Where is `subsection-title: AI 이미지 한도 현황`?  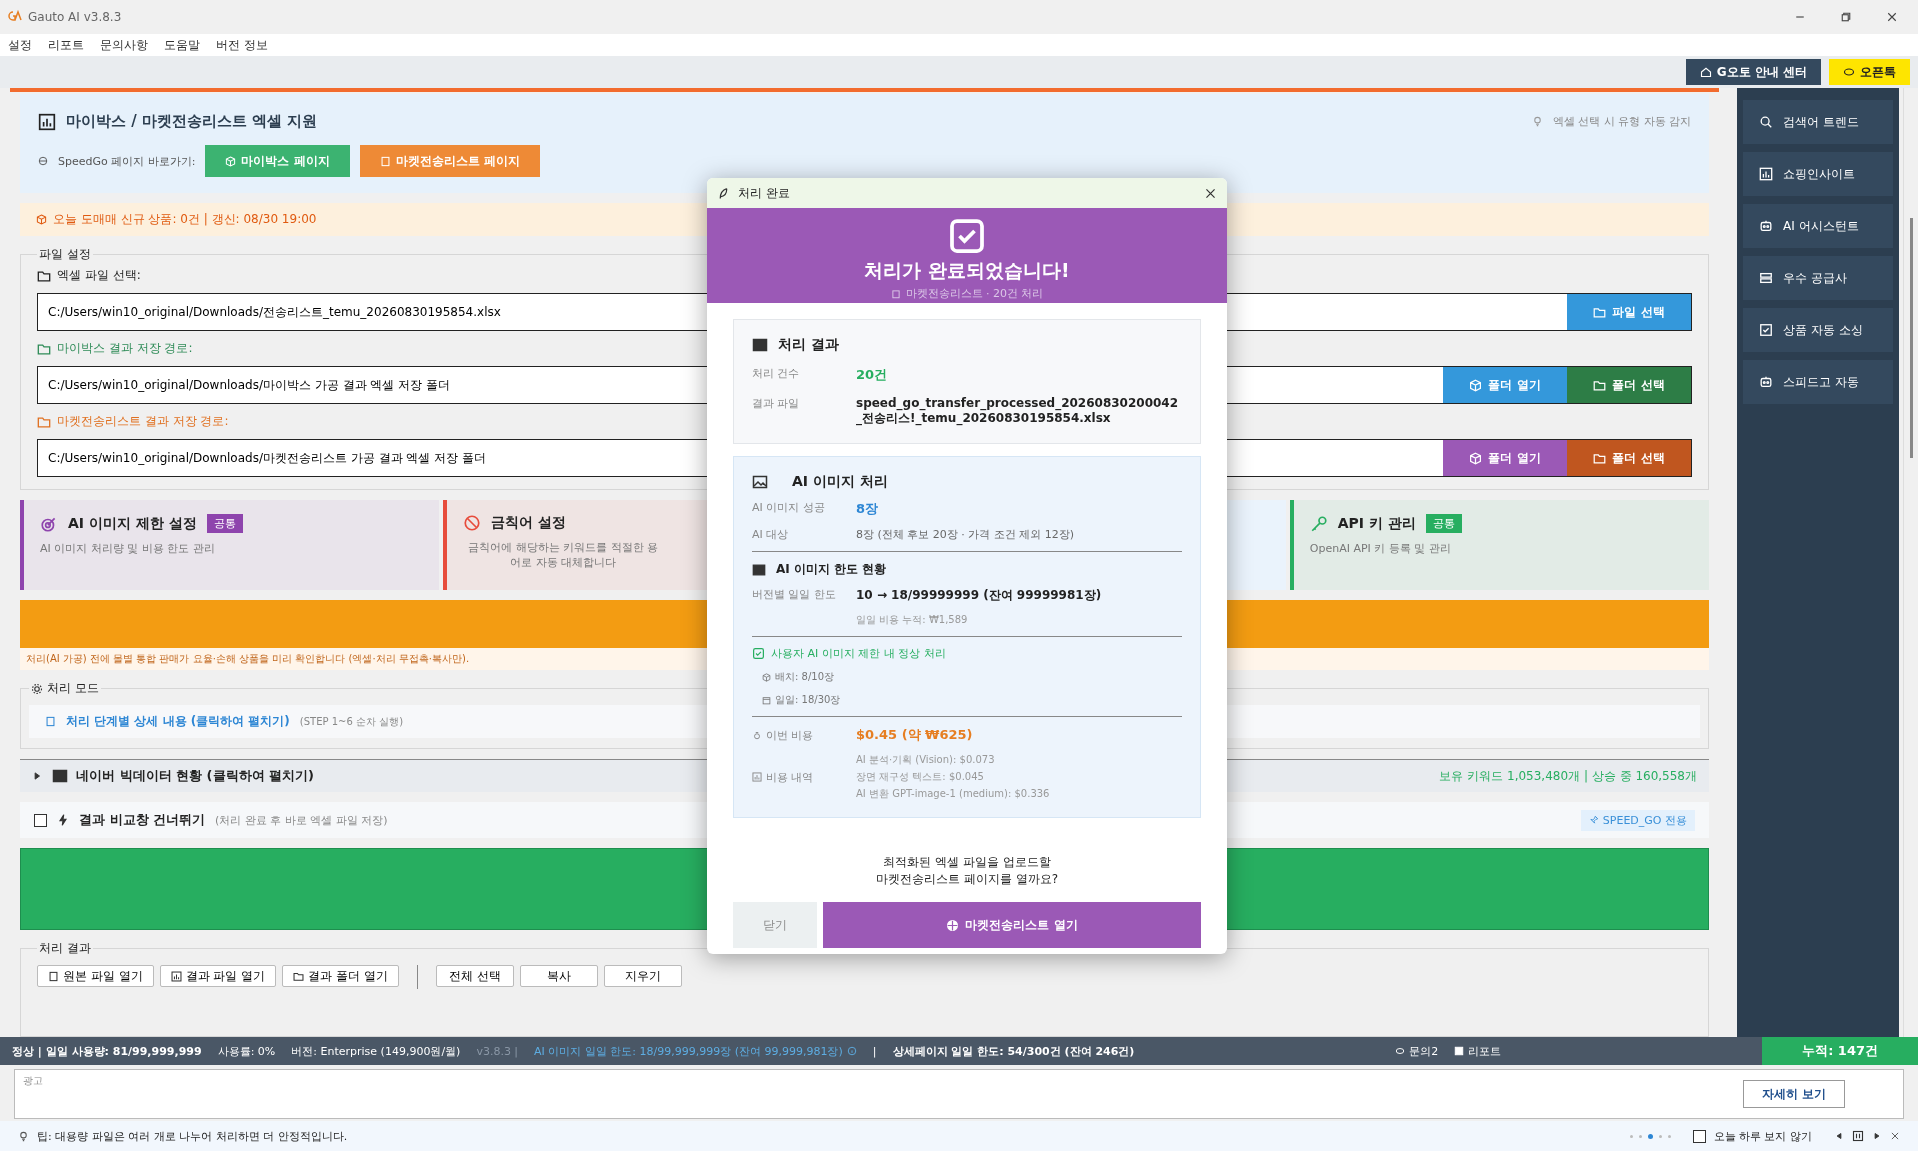
subsection-title: AI 이미지 한도 현황 is located at coordinates (831, 569).